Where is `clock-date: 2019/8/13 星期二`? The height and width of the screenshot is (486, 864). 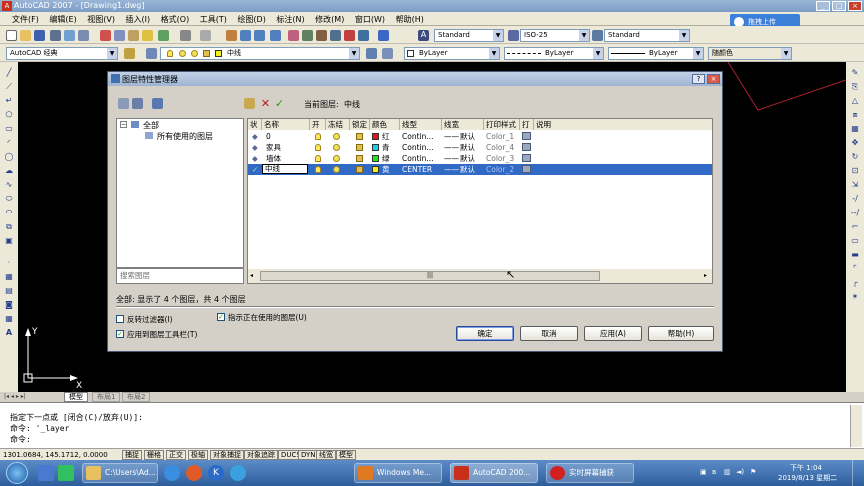
clock-date: 2019/8/13 星期二 is located at coordinates (807, 478).